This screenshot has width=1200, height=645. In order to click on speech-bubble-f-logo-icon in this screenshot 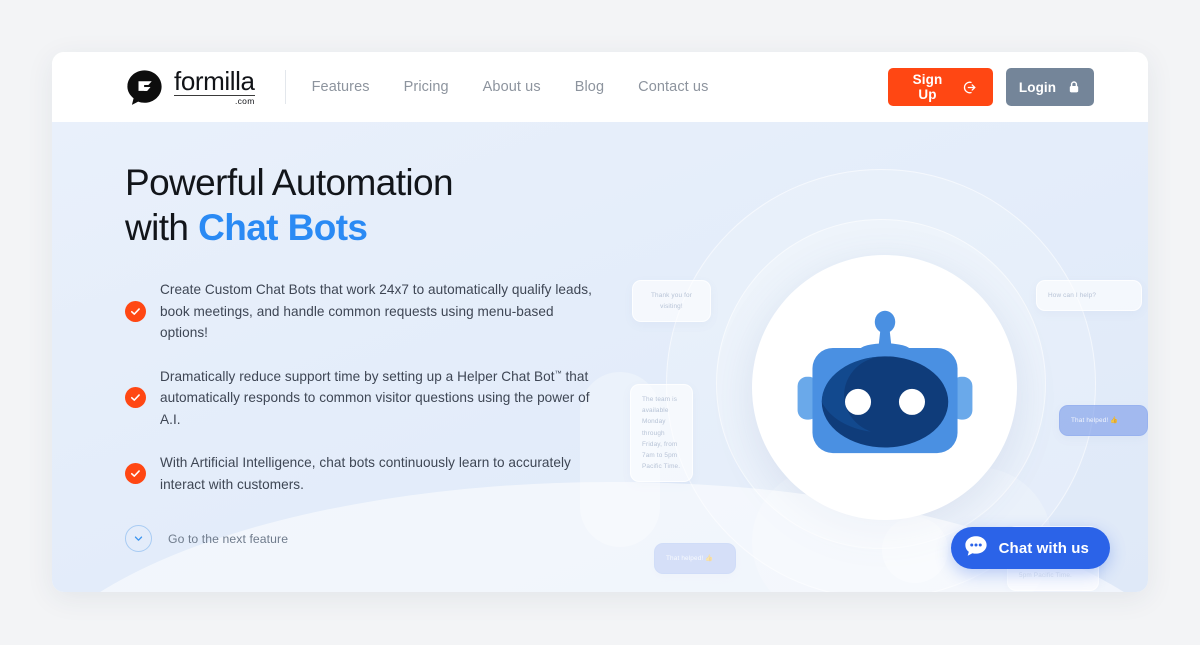, I will do `click(144, 87)`.